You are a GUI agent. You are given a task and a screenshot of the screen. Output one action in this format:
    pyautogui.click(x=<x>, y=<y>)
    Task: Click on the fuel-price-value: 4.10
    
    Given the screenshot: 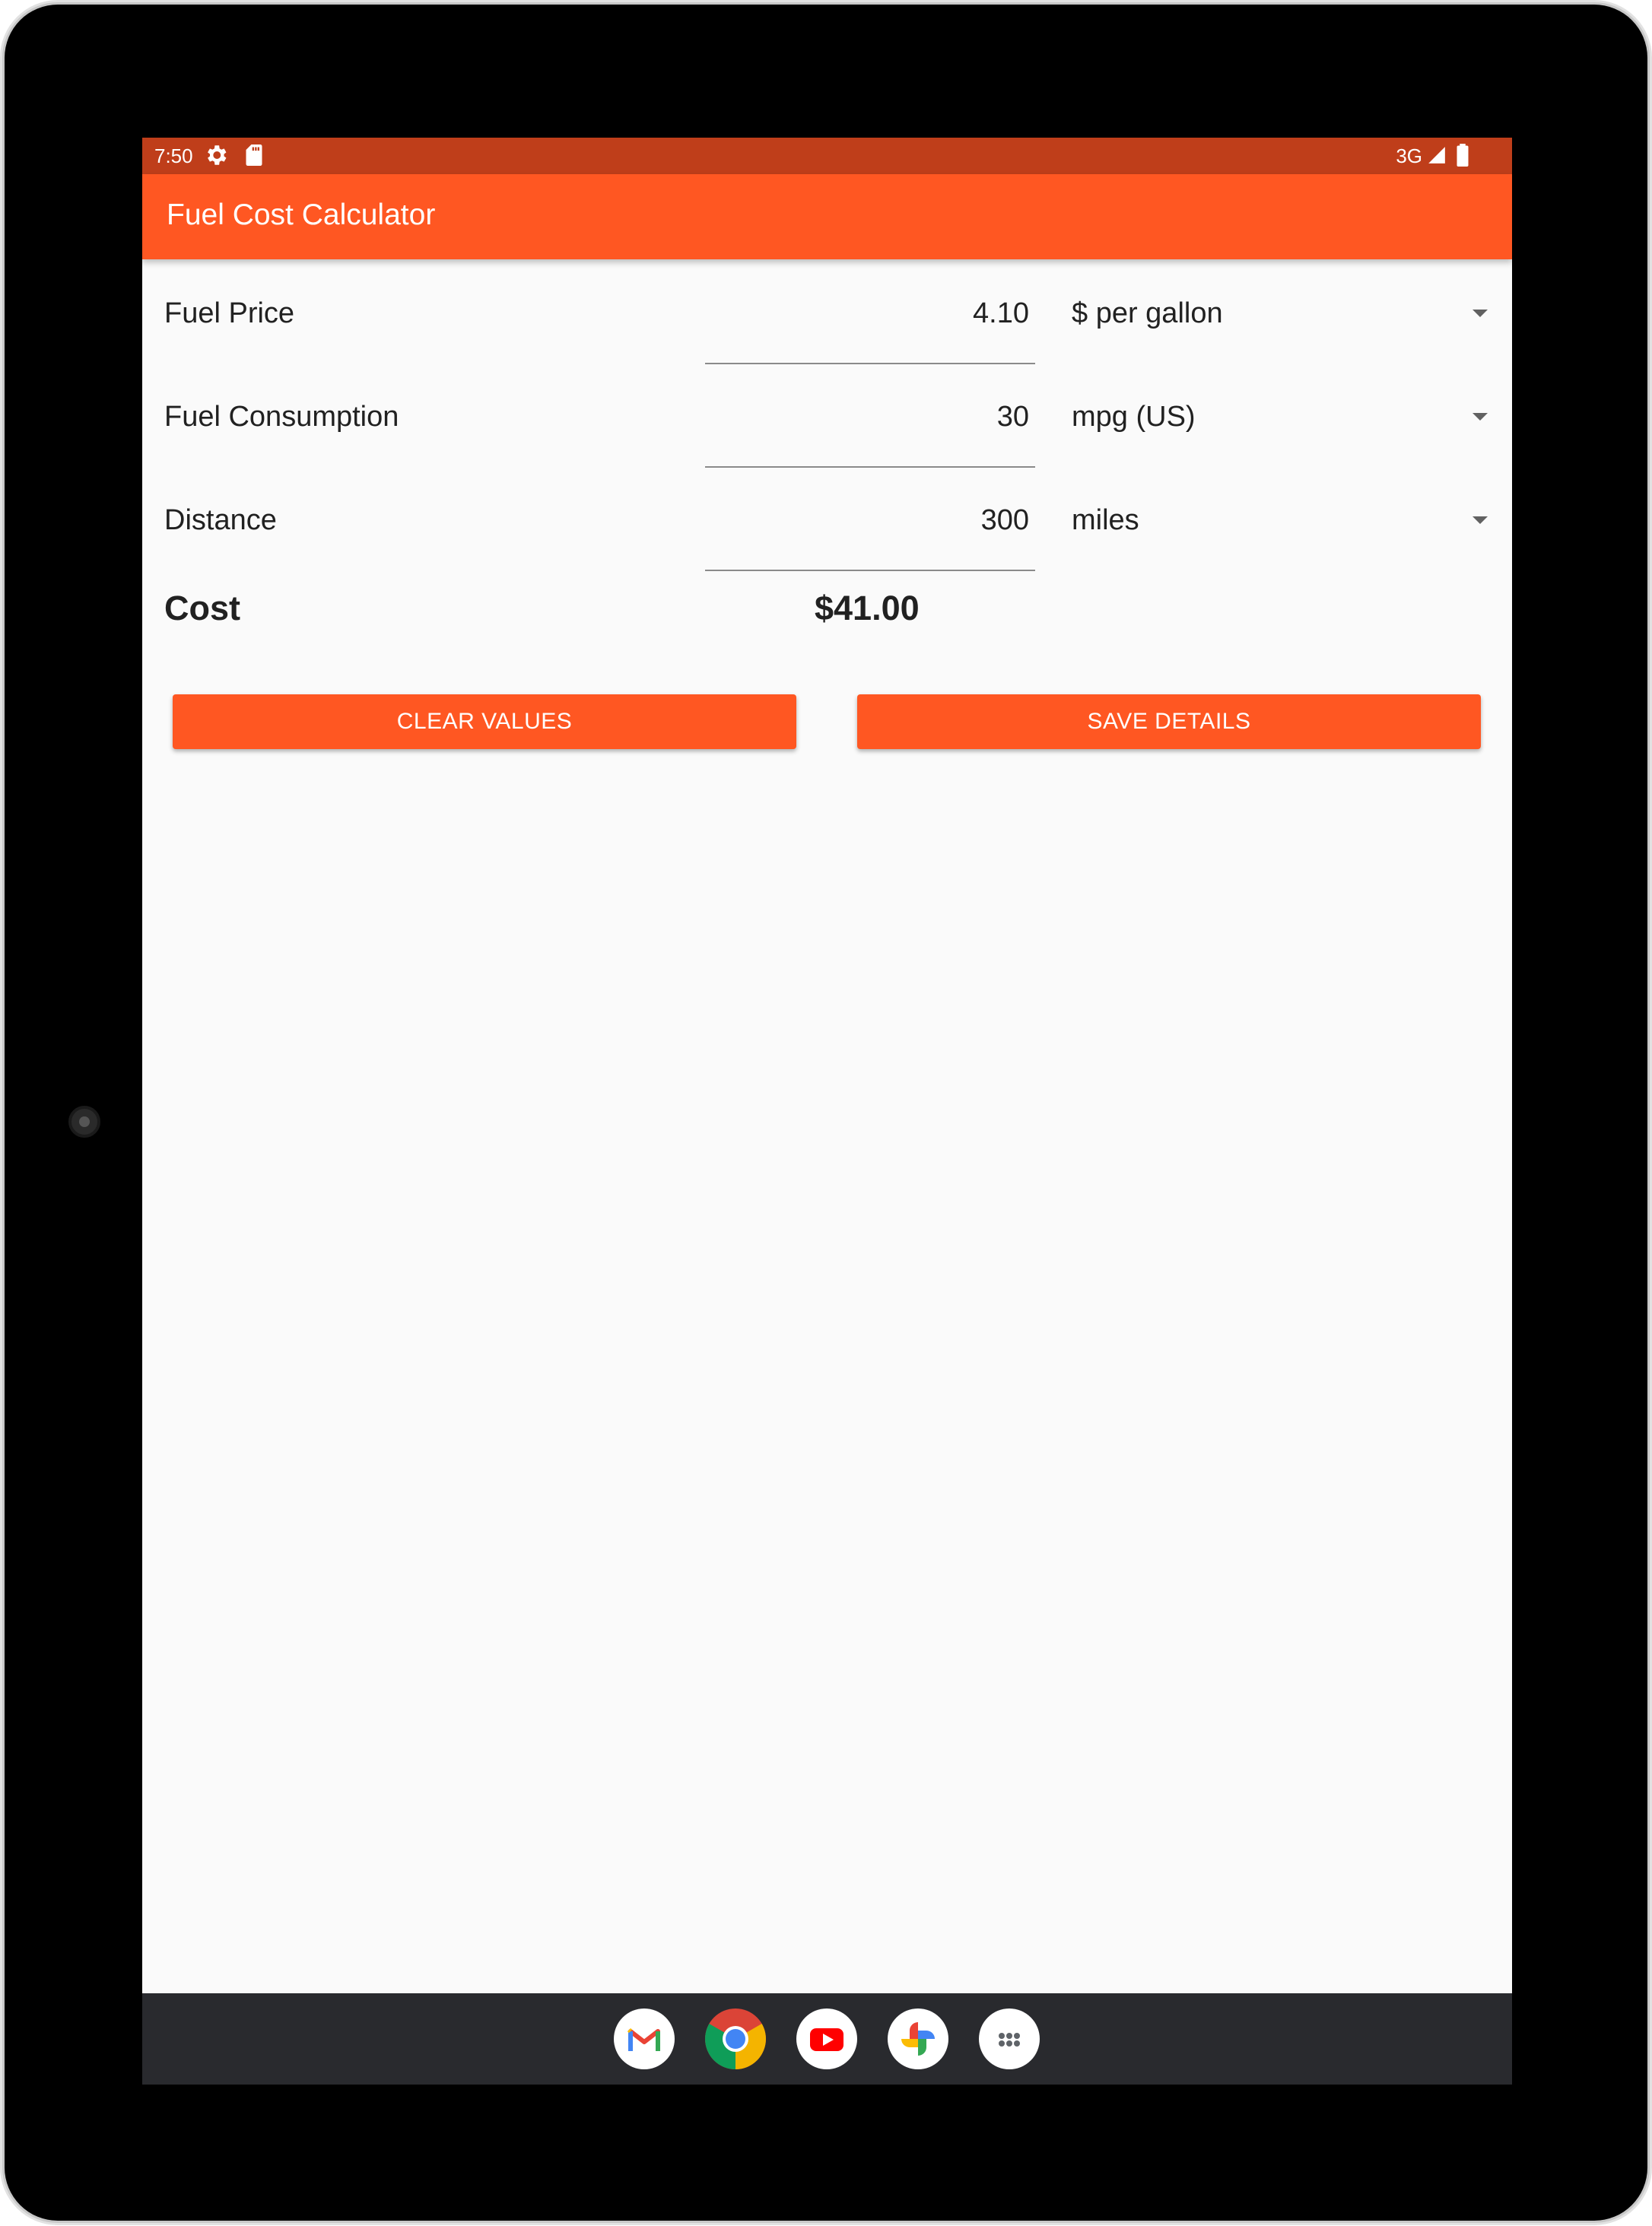 What is the action you would take?
    pyautogui.click(x=1001, y=313)
    